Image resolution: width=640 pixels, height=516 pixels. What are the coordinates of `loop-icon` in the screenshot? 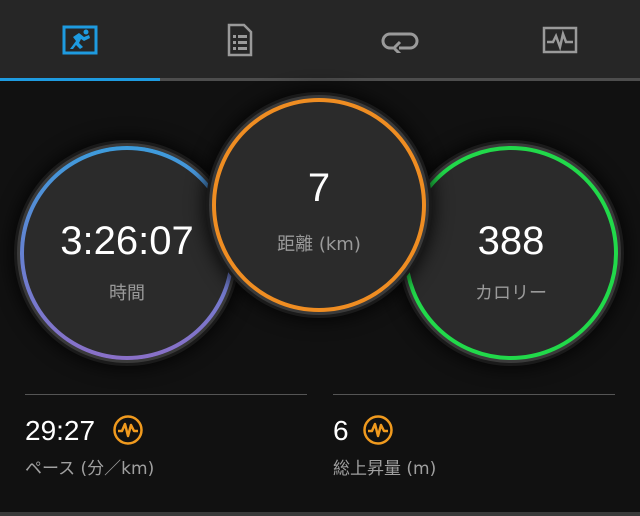 It's located at (400, 40).